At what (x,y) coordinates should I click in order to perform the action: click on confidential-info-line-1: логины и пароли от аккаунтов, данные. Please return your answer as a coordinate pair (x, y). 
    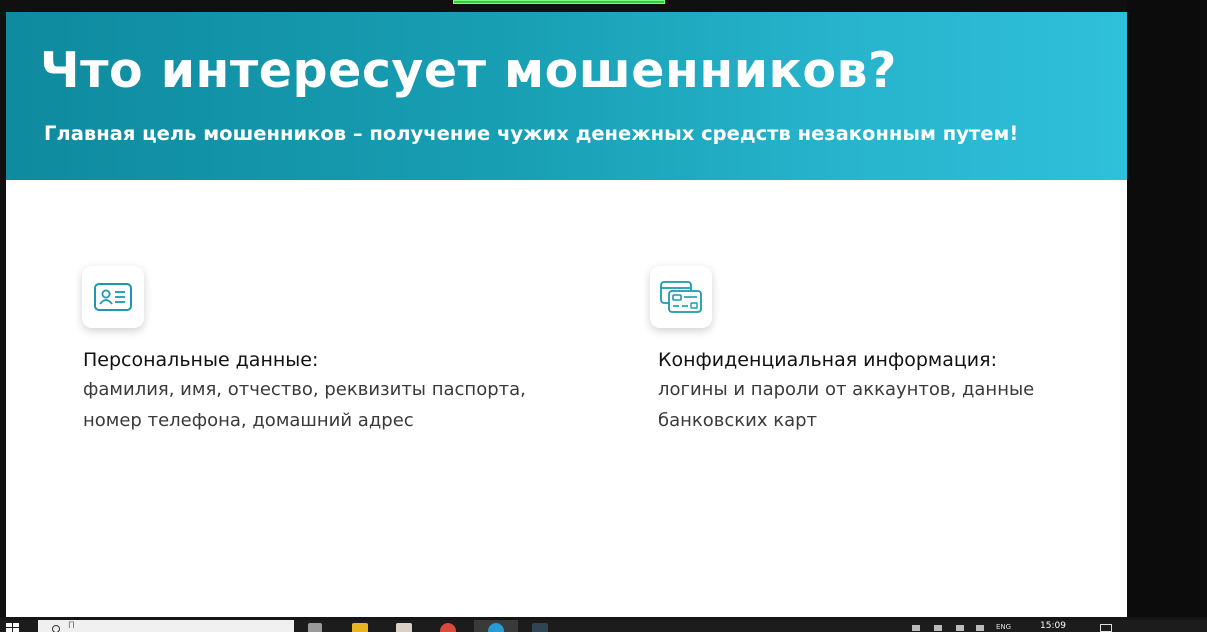
    Looking at the image, I should click on (846, 389).